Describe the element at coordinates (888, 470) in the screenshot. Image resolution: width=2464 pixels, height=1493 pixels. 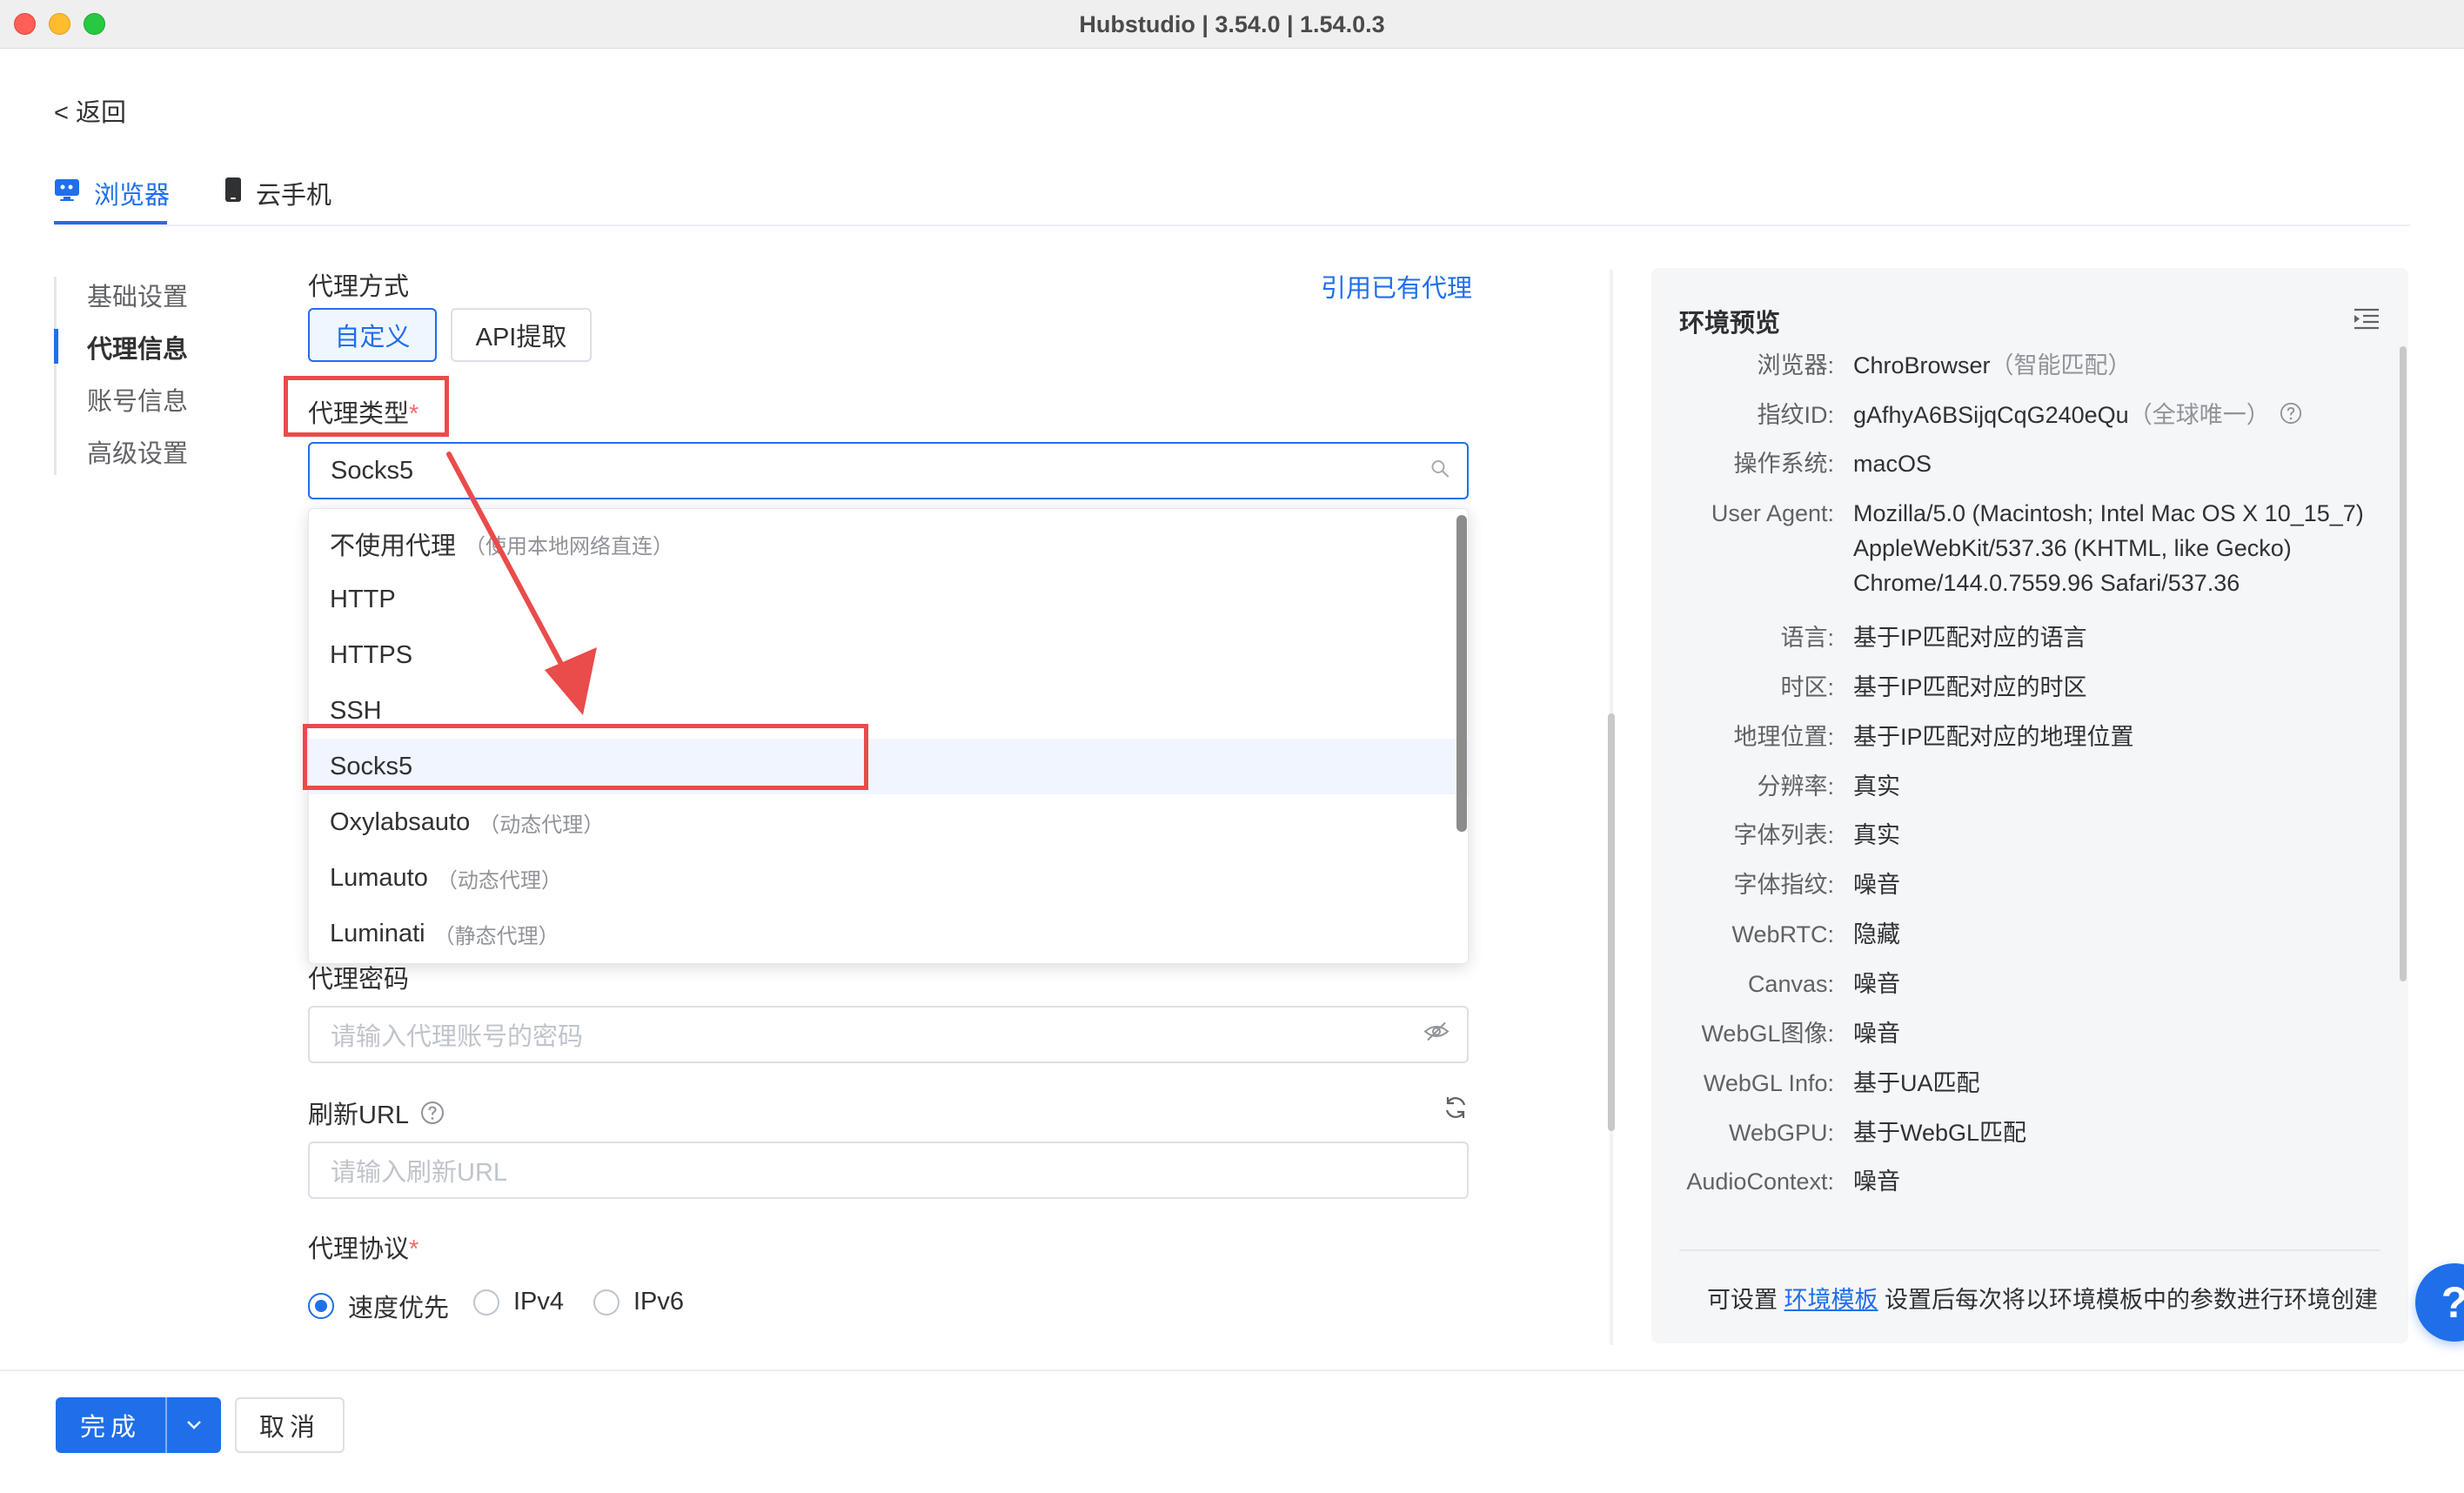
I see `proxy-type-select: Socks5` at that location.